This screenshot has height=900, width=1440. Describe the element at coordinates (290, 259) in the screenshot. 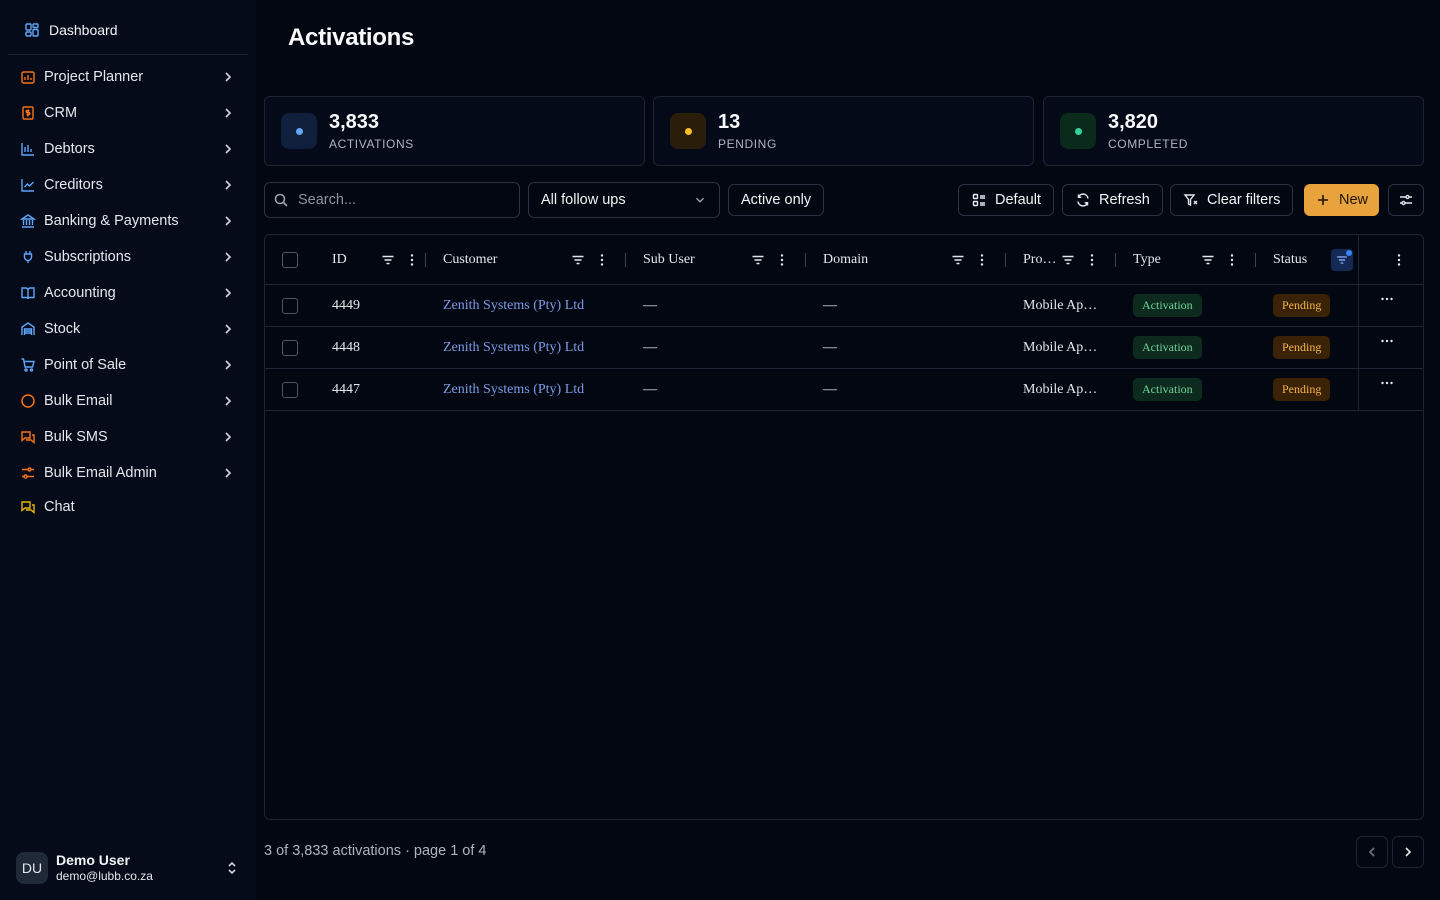

I see `select-all-checkbox` at that location.